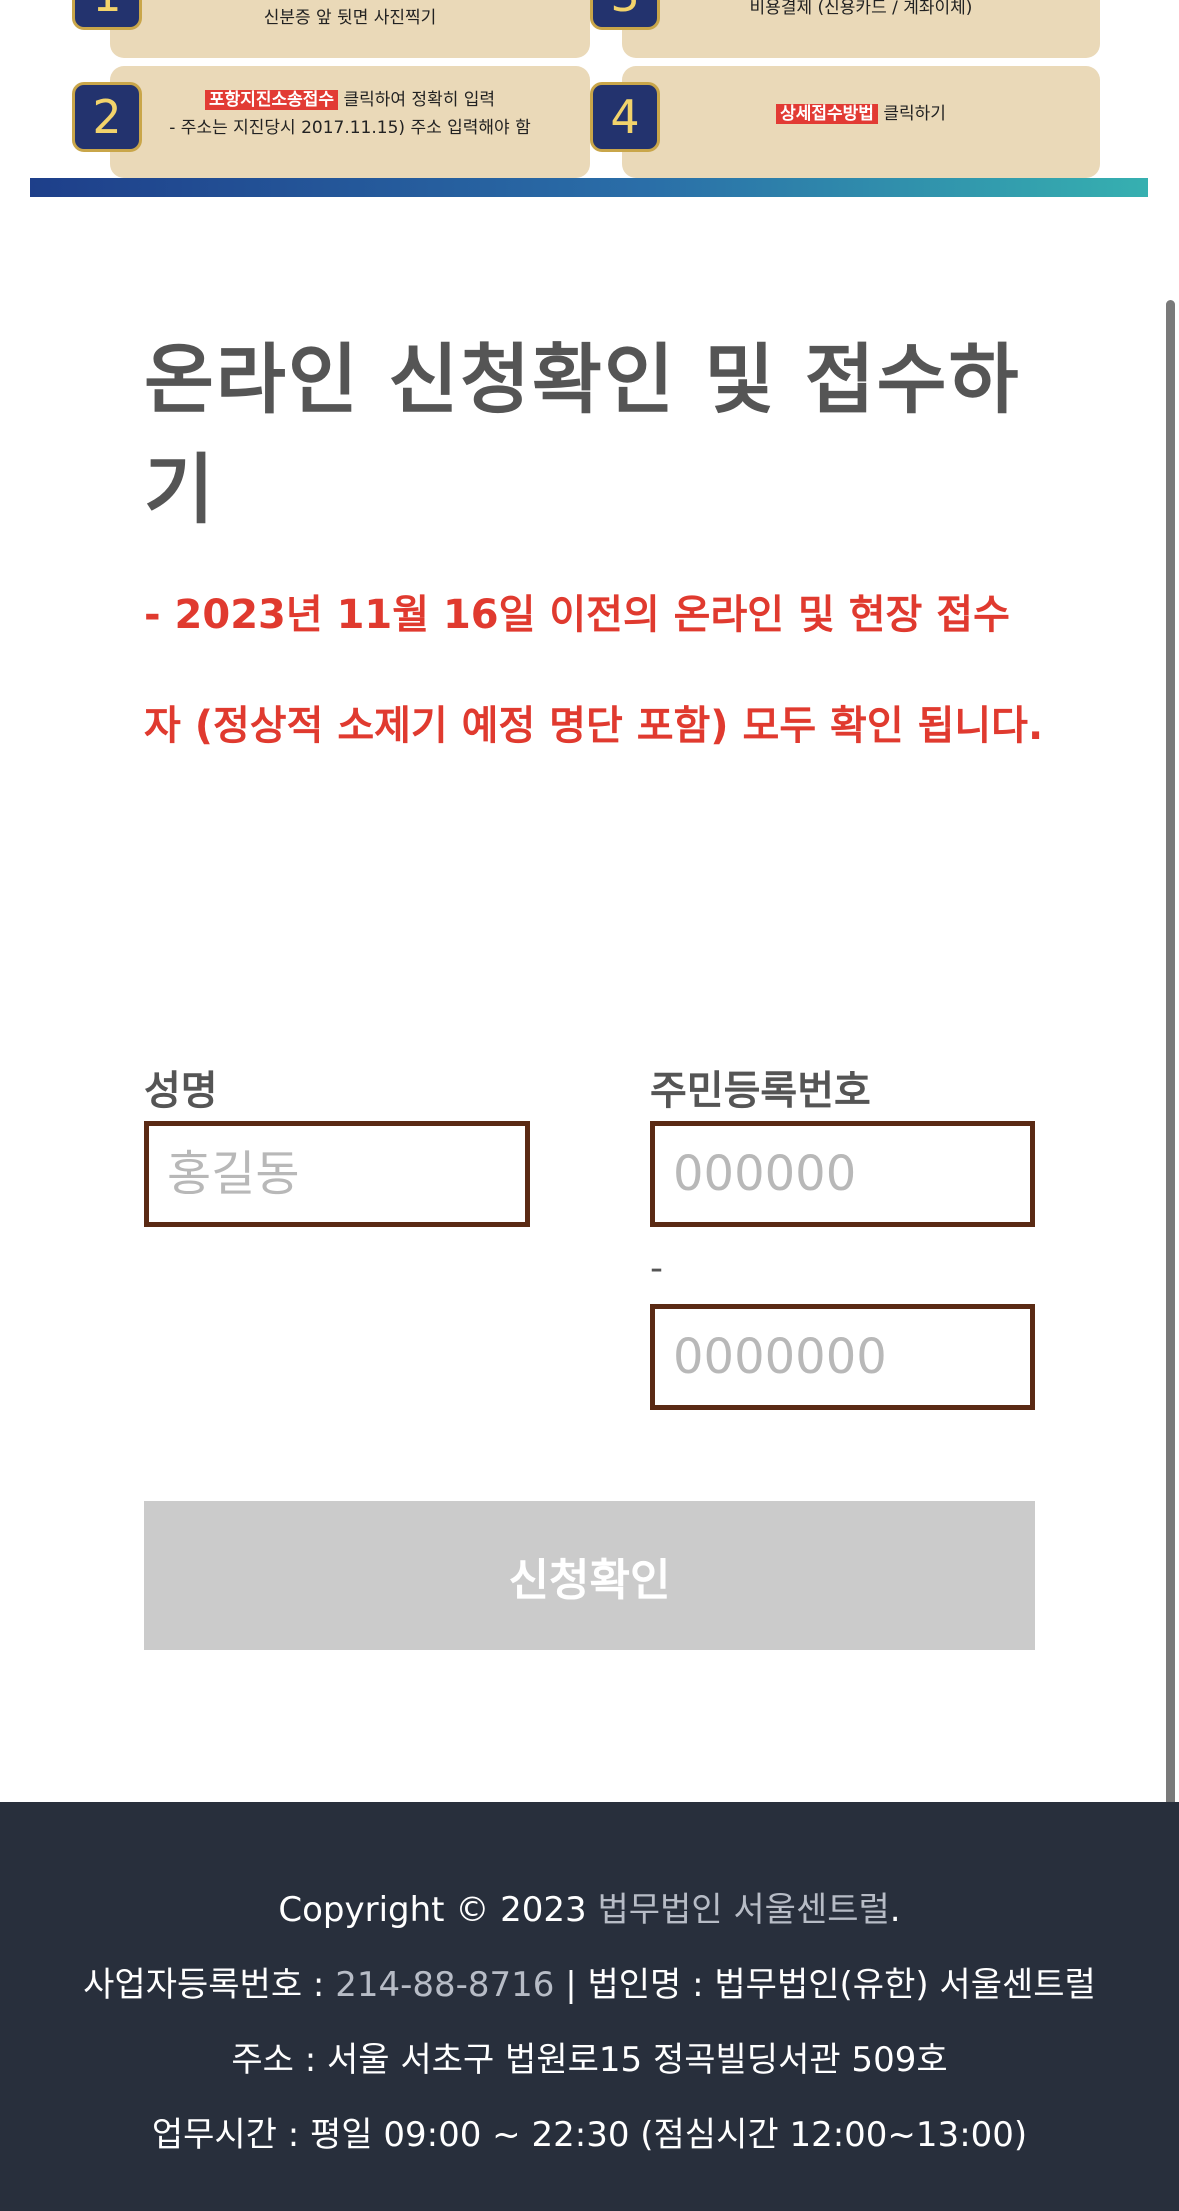 This screenshot has width=1179, height=2211. I want to click on step-3-number: 3, so click(625, 15).